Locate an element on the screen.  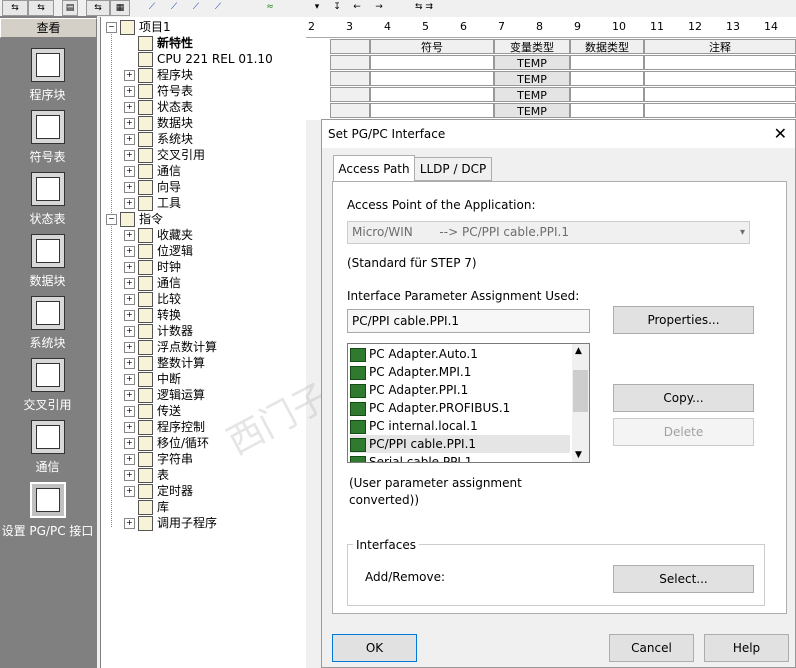
nav-item-7: 设置 PG/PC 接口 is located at coordinates (47, 510).